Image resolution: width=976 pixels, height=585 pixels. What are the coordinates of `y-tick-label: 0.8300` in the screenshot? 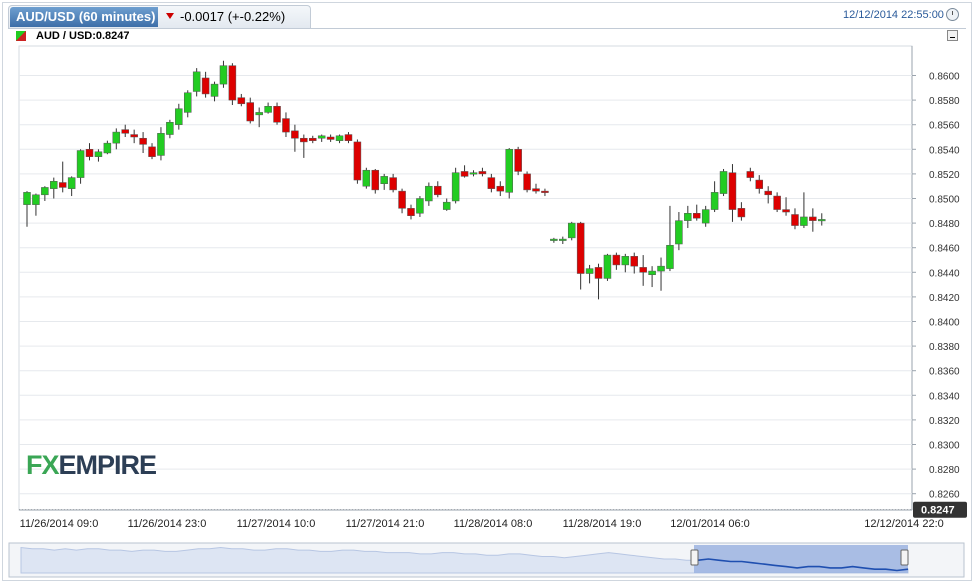 It's located at (944, 446).